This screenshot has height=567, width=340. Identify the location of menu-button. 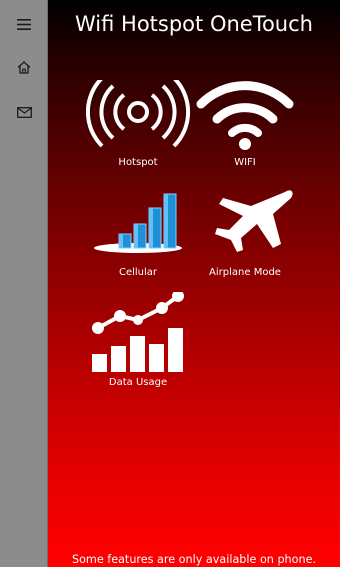
(24, 24).